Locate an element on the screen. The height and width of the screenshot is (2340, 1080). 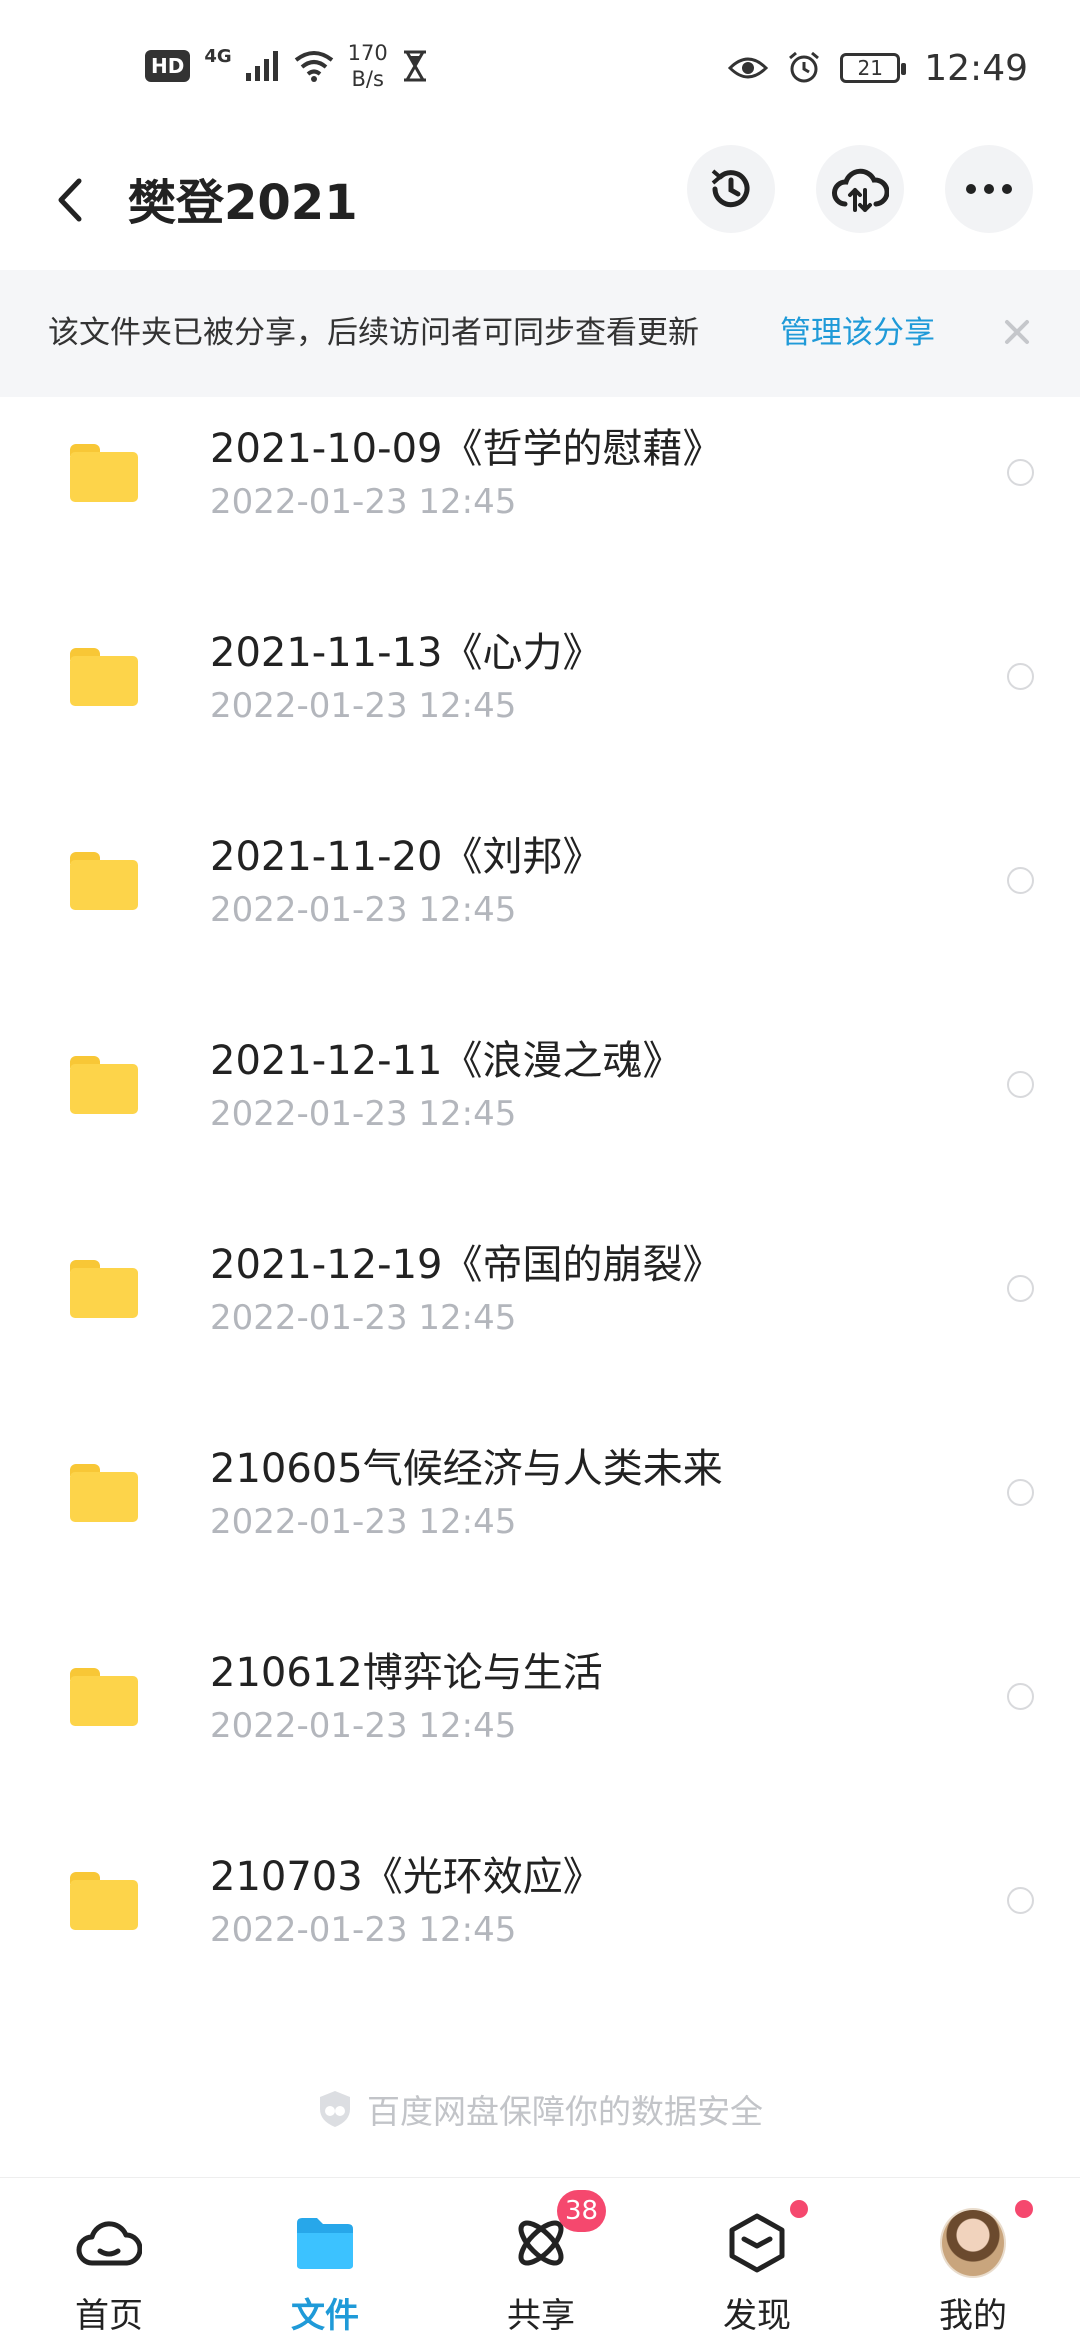
page-title: 樊登2021 is located at coordinates (243, 203).